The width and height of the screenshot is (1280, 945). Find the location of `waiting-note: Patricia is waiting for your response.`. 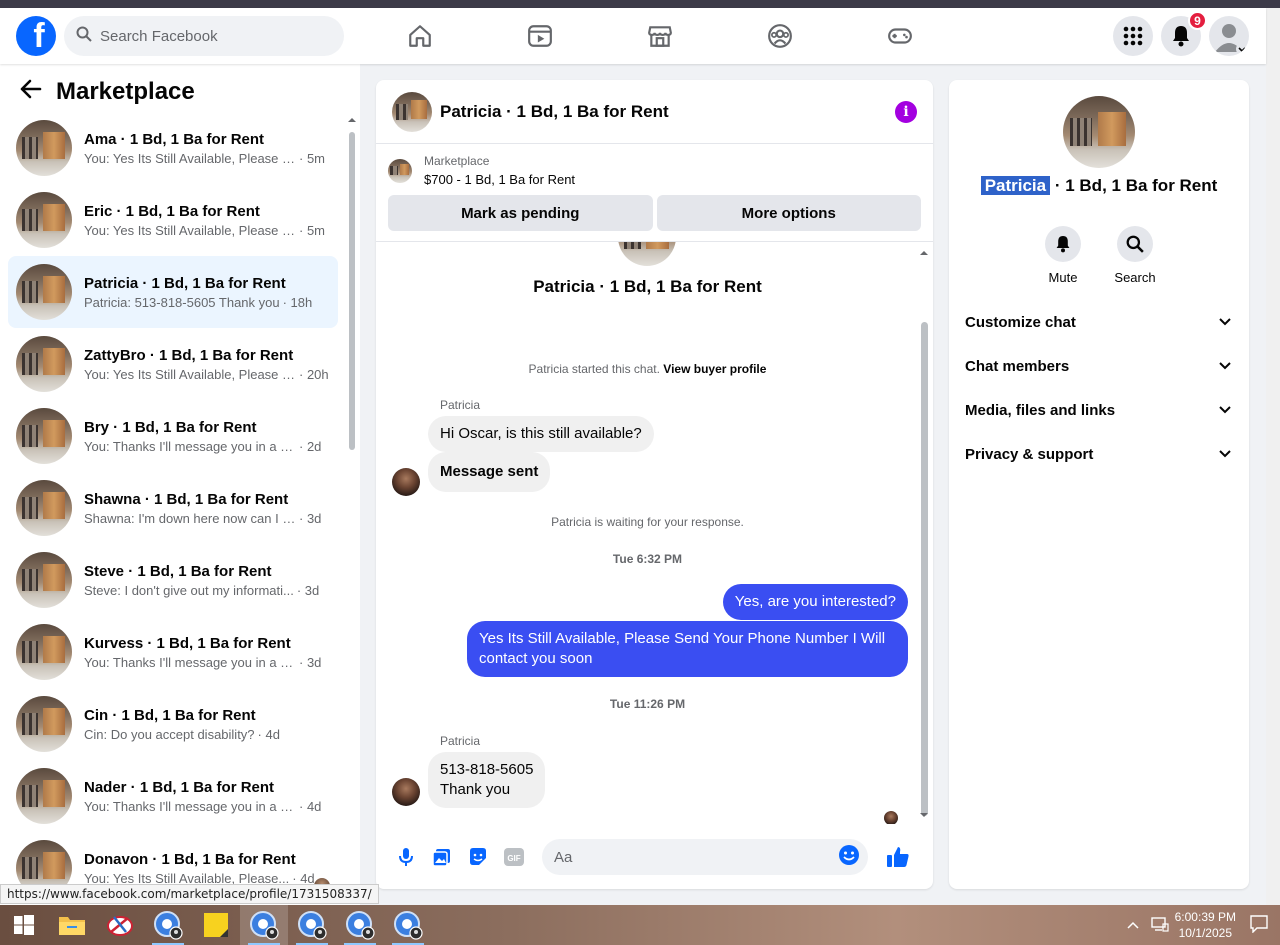

waiting-note: Patricia is waiting for your response. is located at coordinates (647, 522).